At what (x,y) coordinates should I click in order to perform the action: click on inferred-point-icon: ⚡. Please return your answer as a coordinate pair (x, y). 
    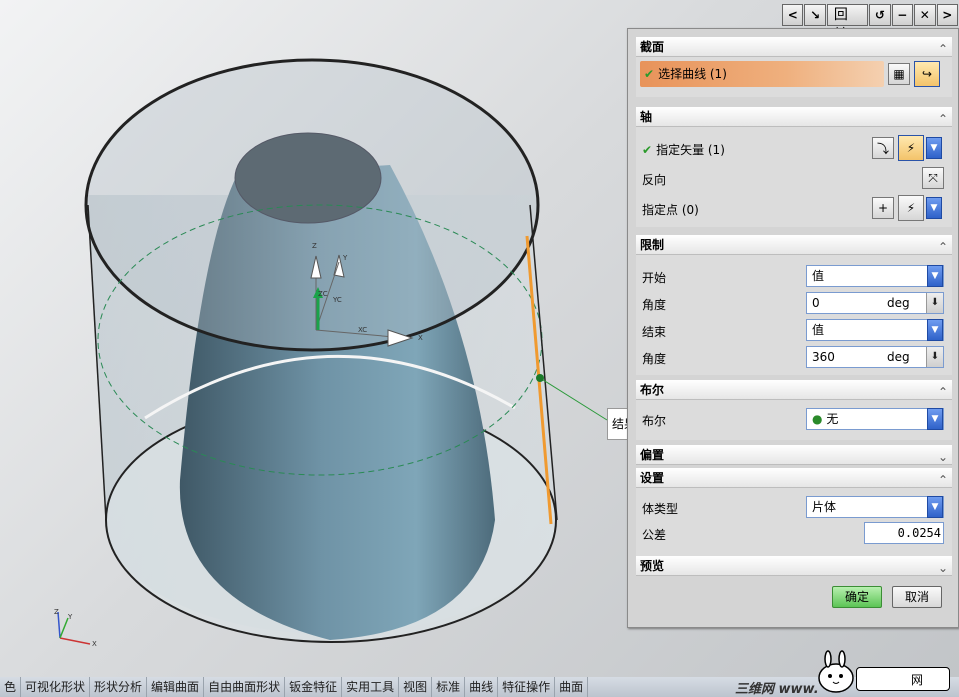
    Looking at the image, I should click on (911, 208).